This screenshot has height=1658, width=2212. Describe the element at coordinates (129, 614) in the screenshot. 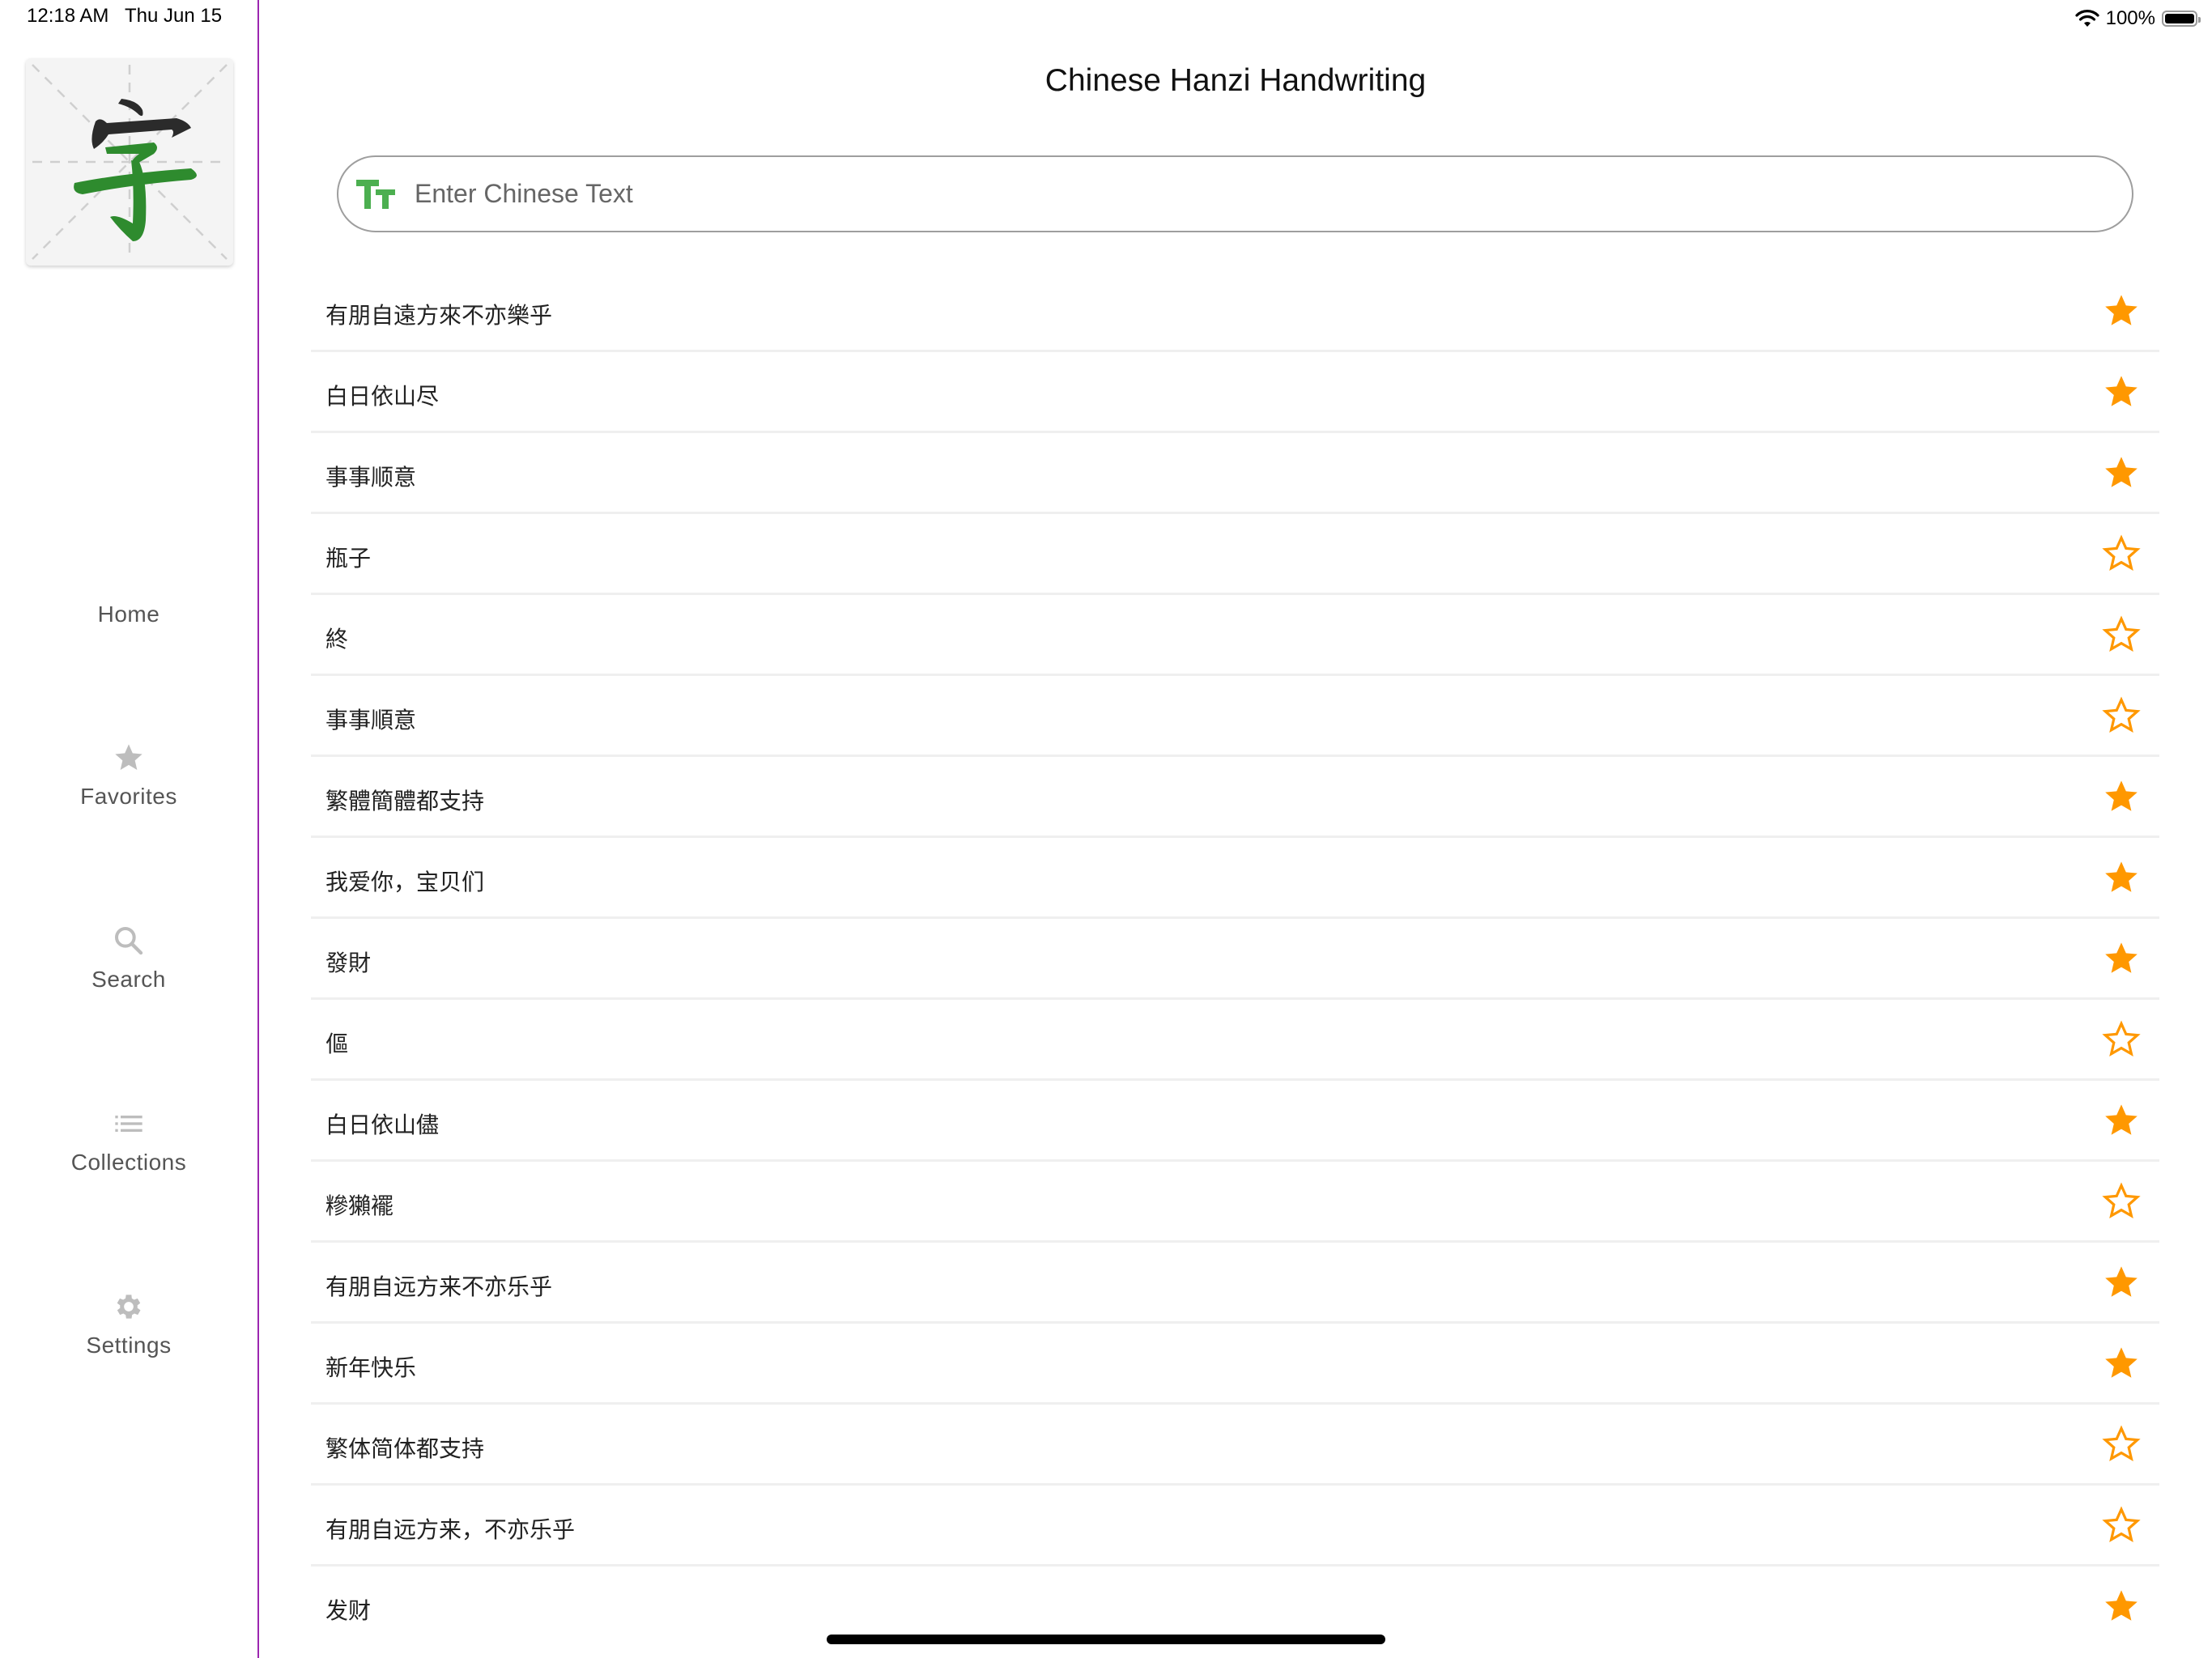

I see `nav-label-home: Home` at that location.